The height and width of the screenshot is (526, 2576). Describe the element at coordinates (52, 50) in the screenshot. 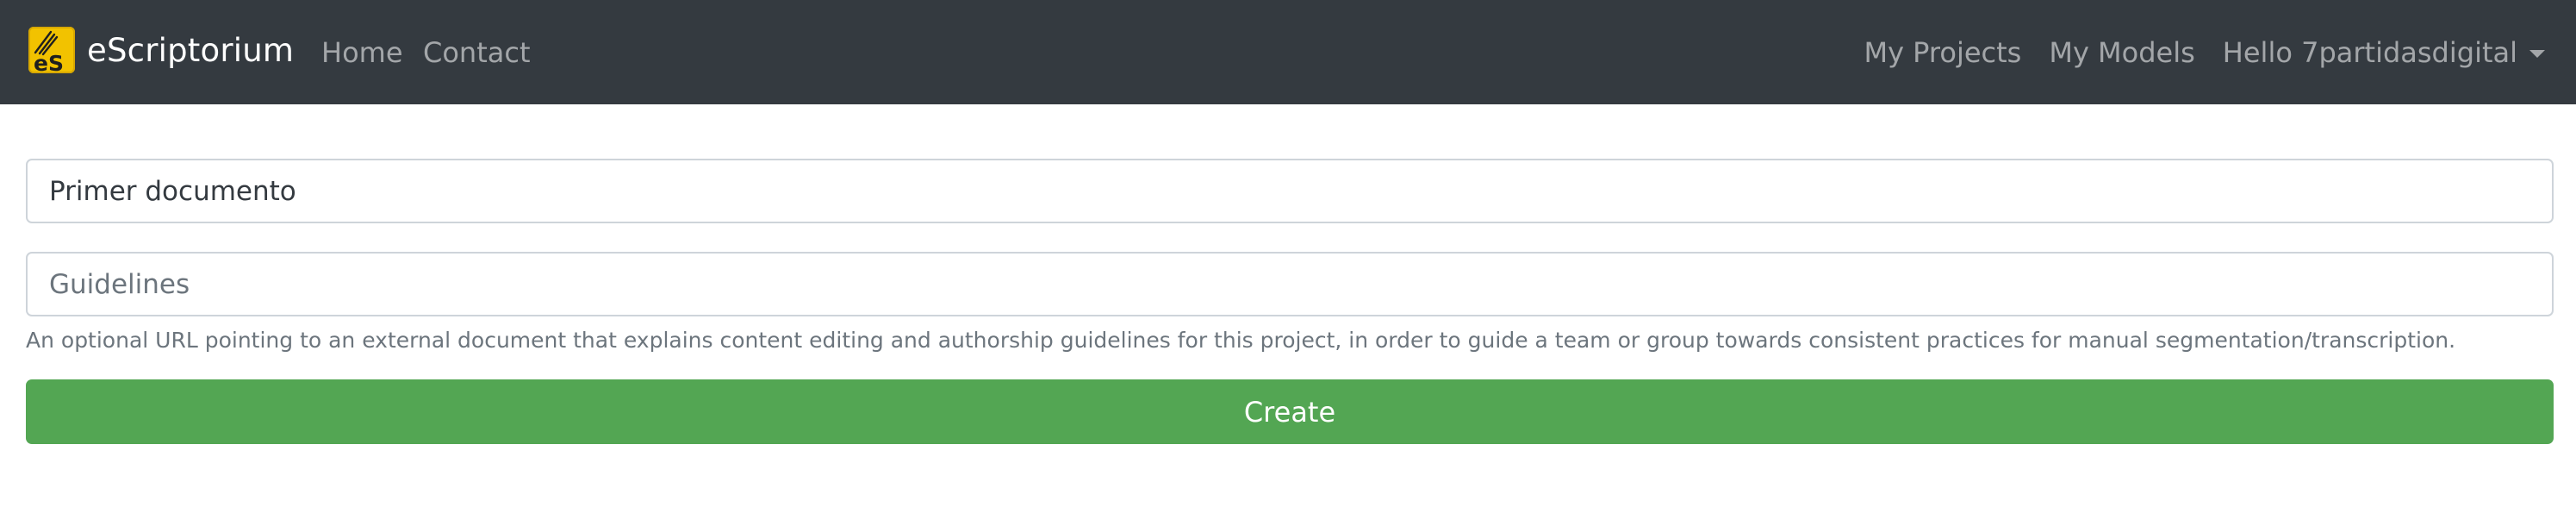

I see `escriptorium-logo-icon: eS` at that location.